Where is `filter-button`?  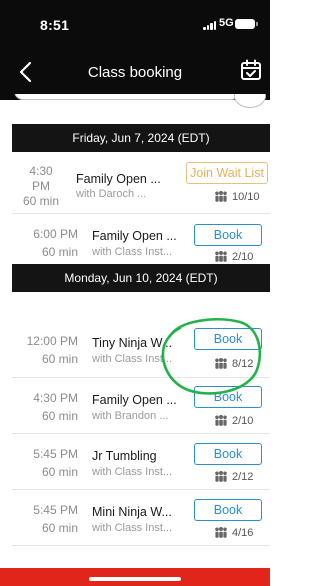
filter-button is located at coordinates (250, 101).